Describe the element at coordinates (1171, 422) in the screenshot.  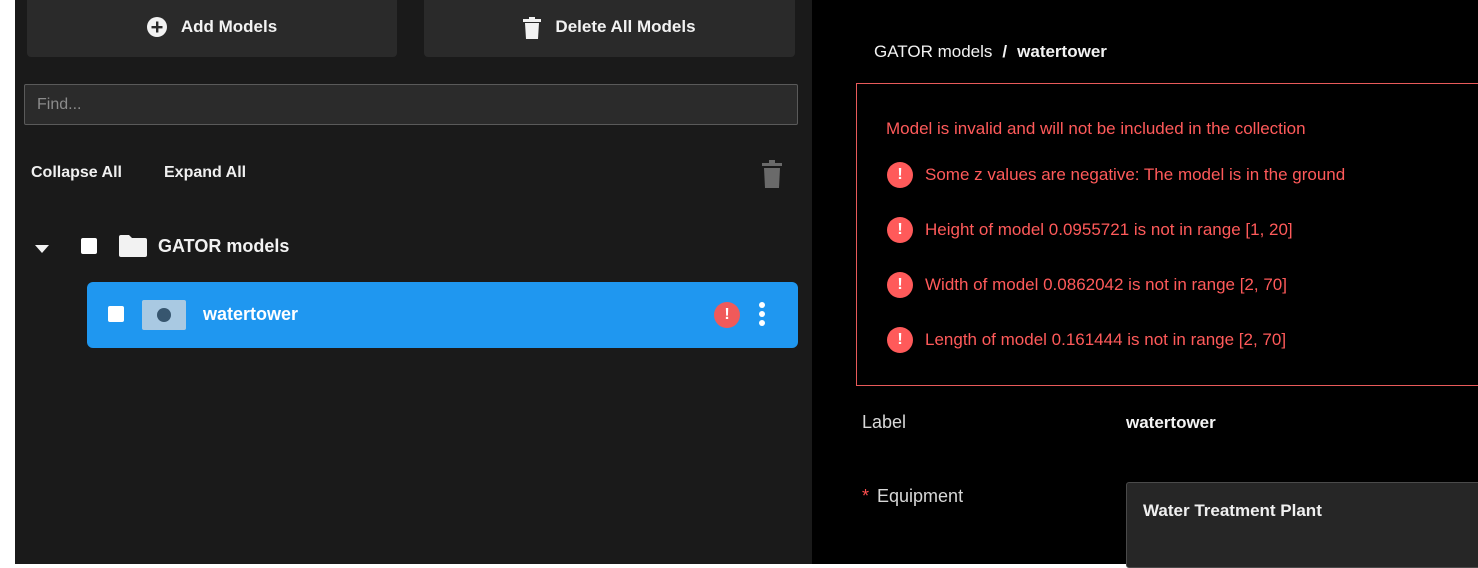
I see `label-field-value: watertower` at that location.